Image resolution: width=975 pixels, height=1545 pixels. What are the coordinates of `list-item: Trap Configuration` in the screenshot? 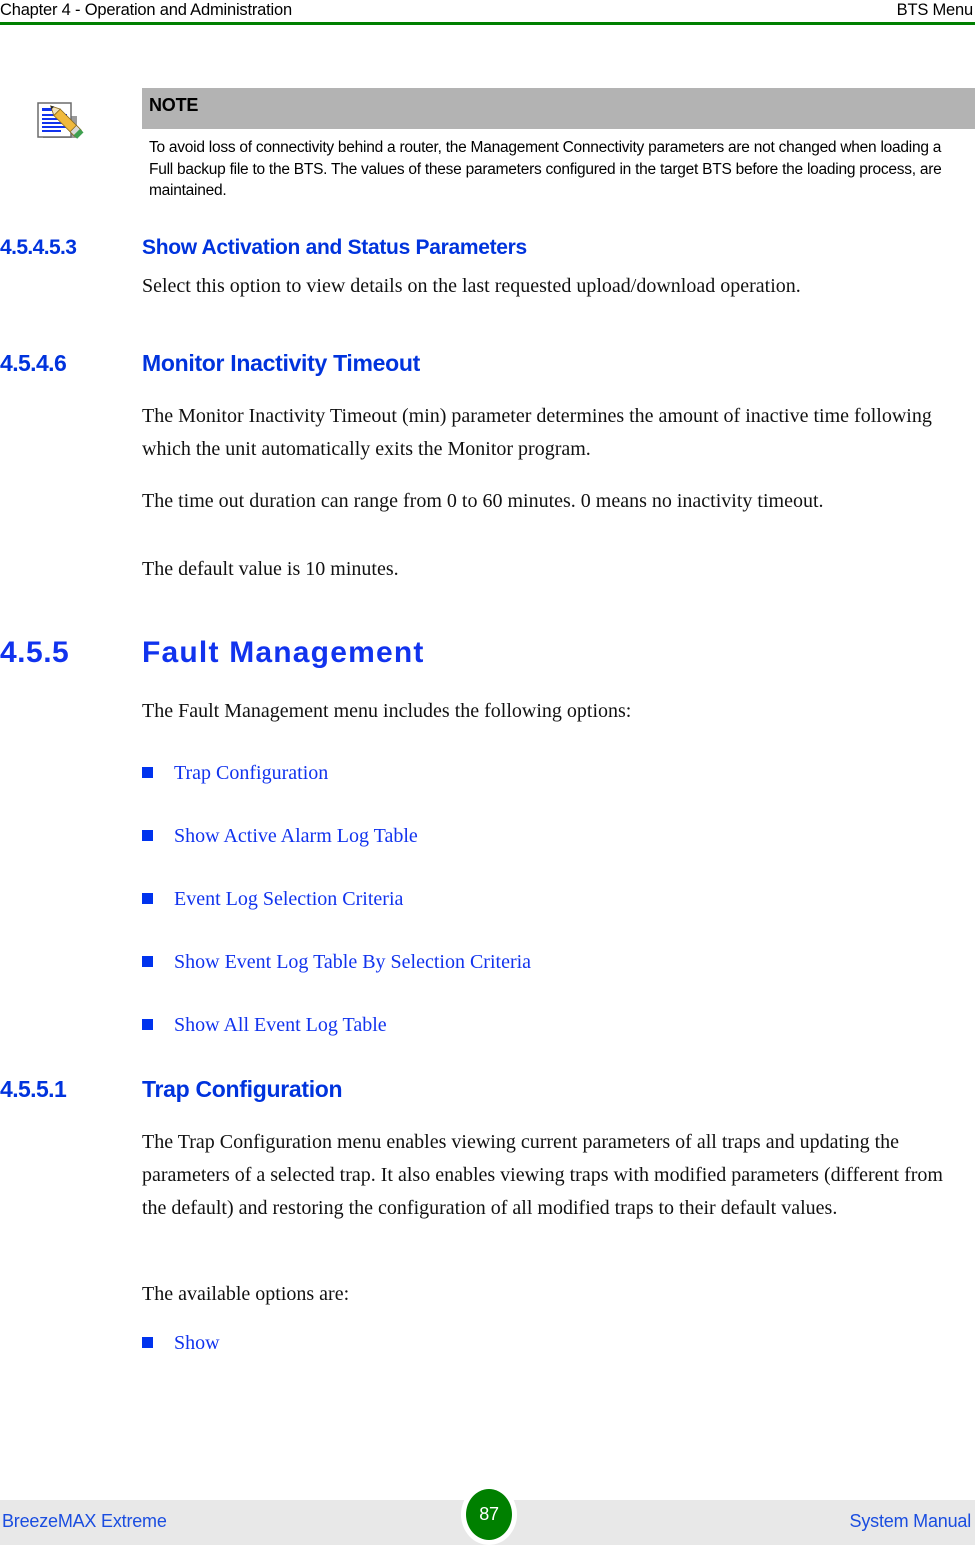 It's located at (552, 773).